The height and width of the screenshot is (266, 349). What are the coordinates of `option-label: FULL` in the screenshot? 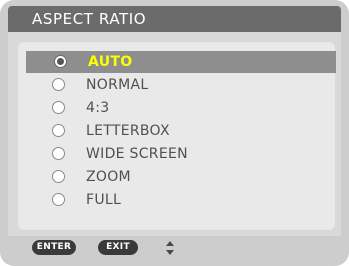 It's located at (104, 200).